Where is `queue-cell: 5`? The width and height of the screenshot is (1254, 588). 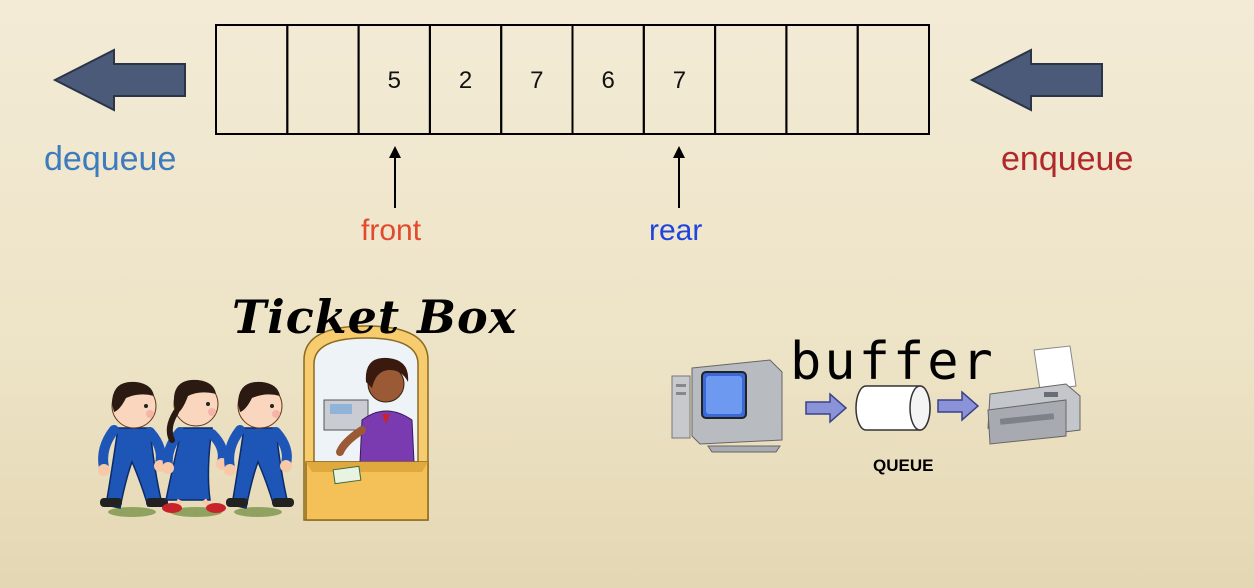 queue-cell: 5 is located at coordinates (394, 79).